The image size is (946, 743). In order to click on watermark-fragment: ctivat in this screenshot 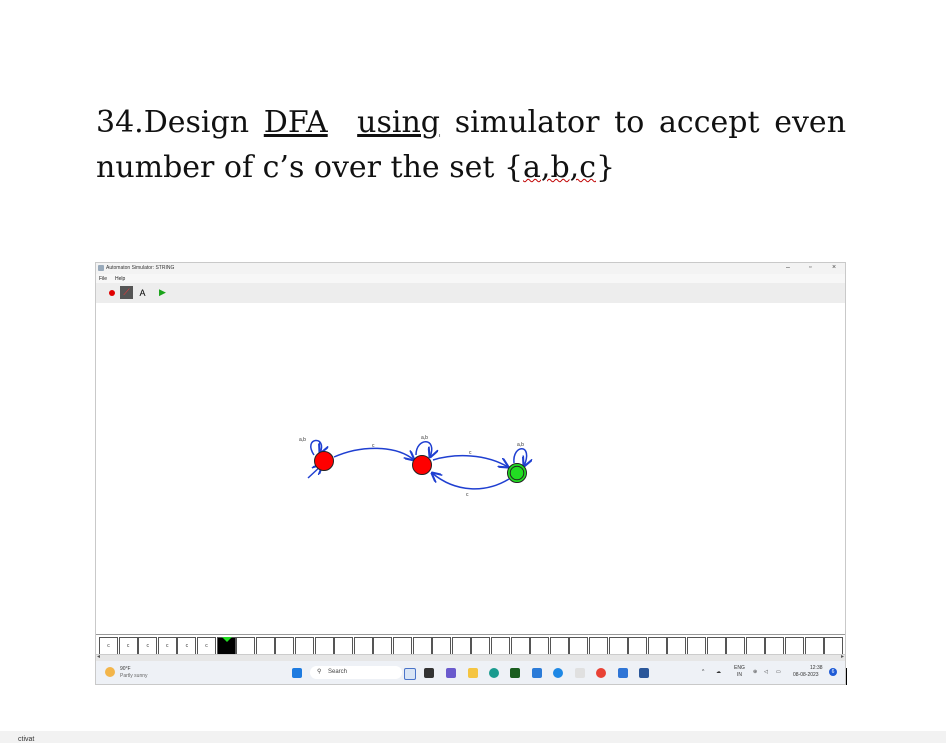, I will do `click(26, 739)`.